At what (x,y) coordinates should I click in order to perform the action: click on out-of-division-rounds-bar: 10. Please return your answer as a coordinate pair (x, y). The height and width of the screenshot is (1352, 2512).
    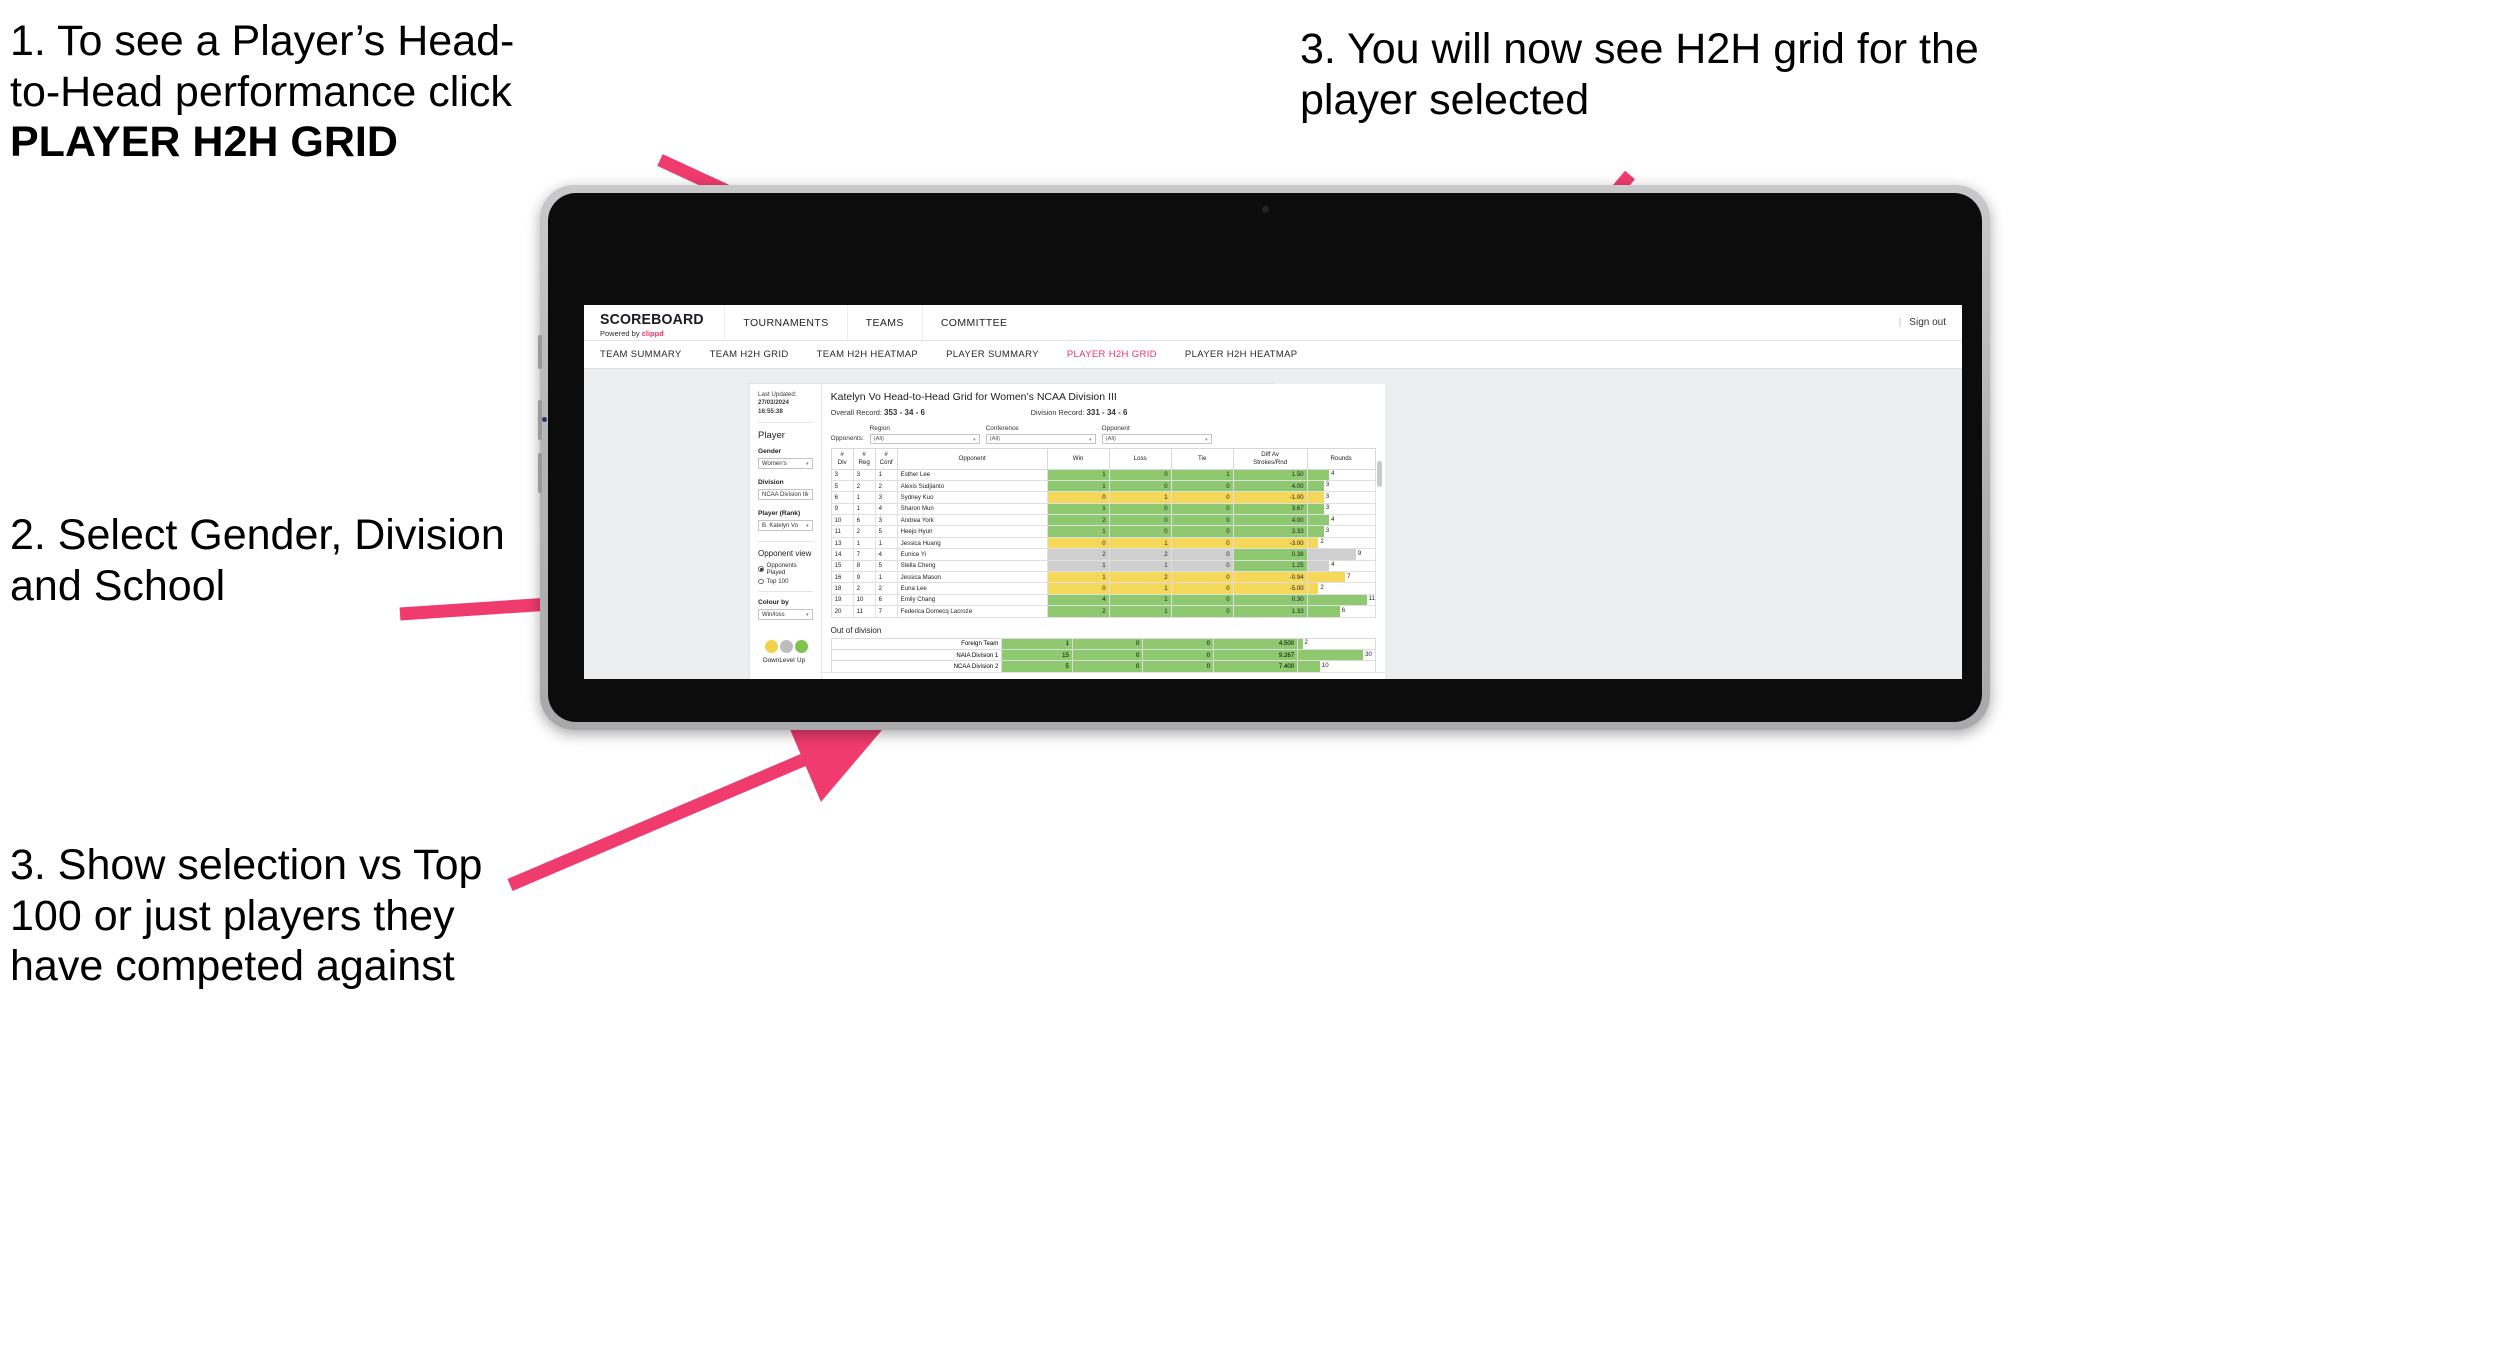
    Looking at the image, I should click on (1336, 666).